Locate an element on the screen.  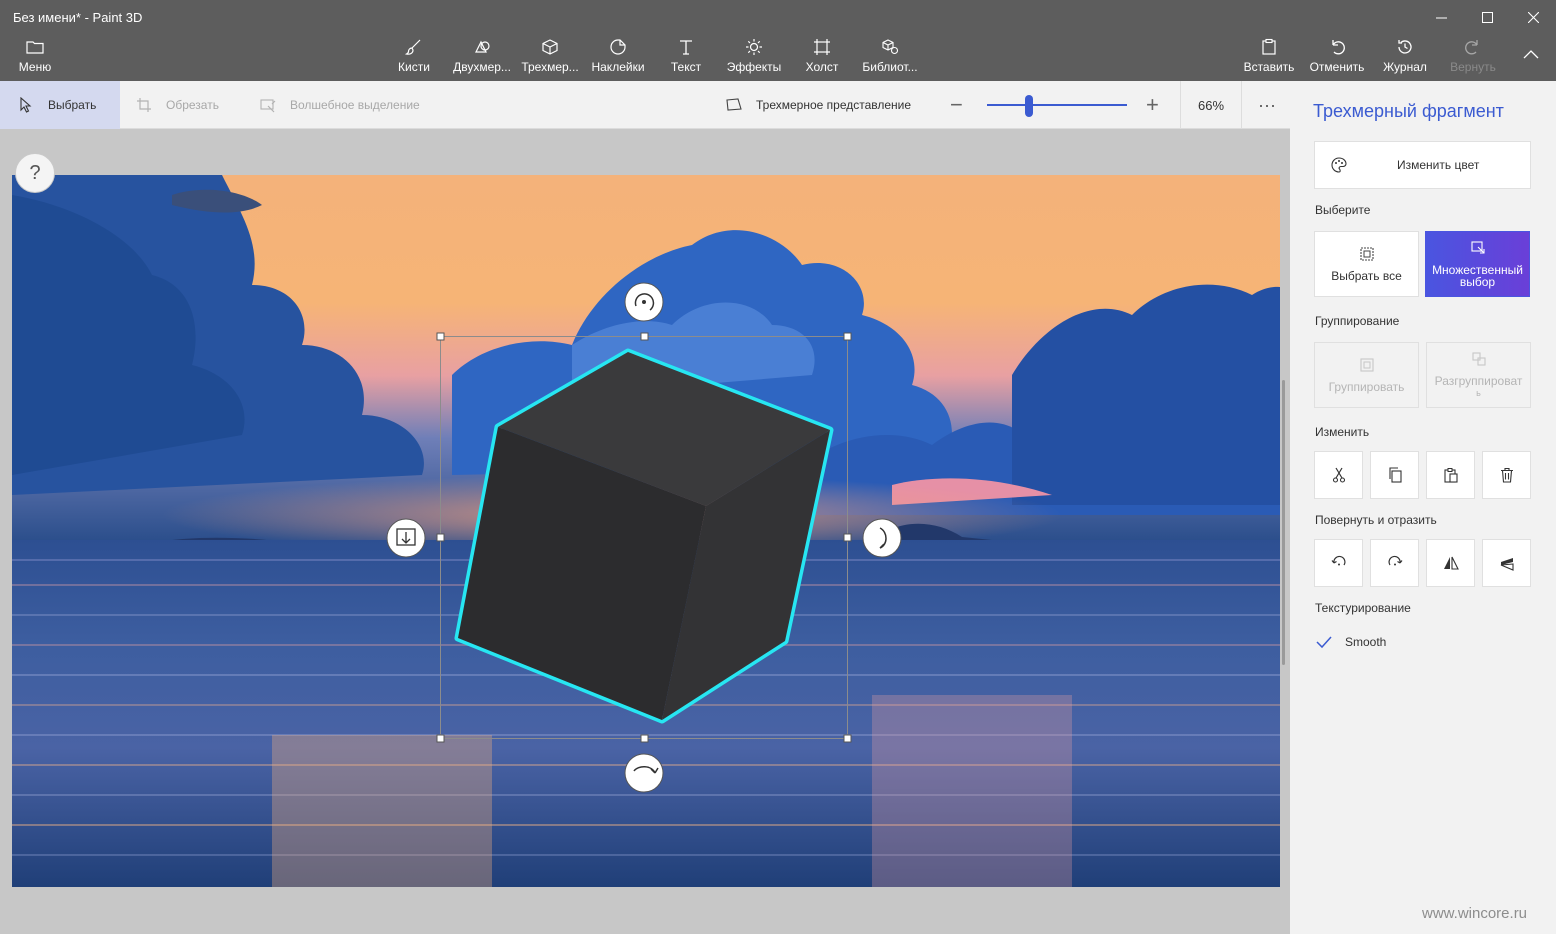
help-button: ? is located at coordinates (35, 173).